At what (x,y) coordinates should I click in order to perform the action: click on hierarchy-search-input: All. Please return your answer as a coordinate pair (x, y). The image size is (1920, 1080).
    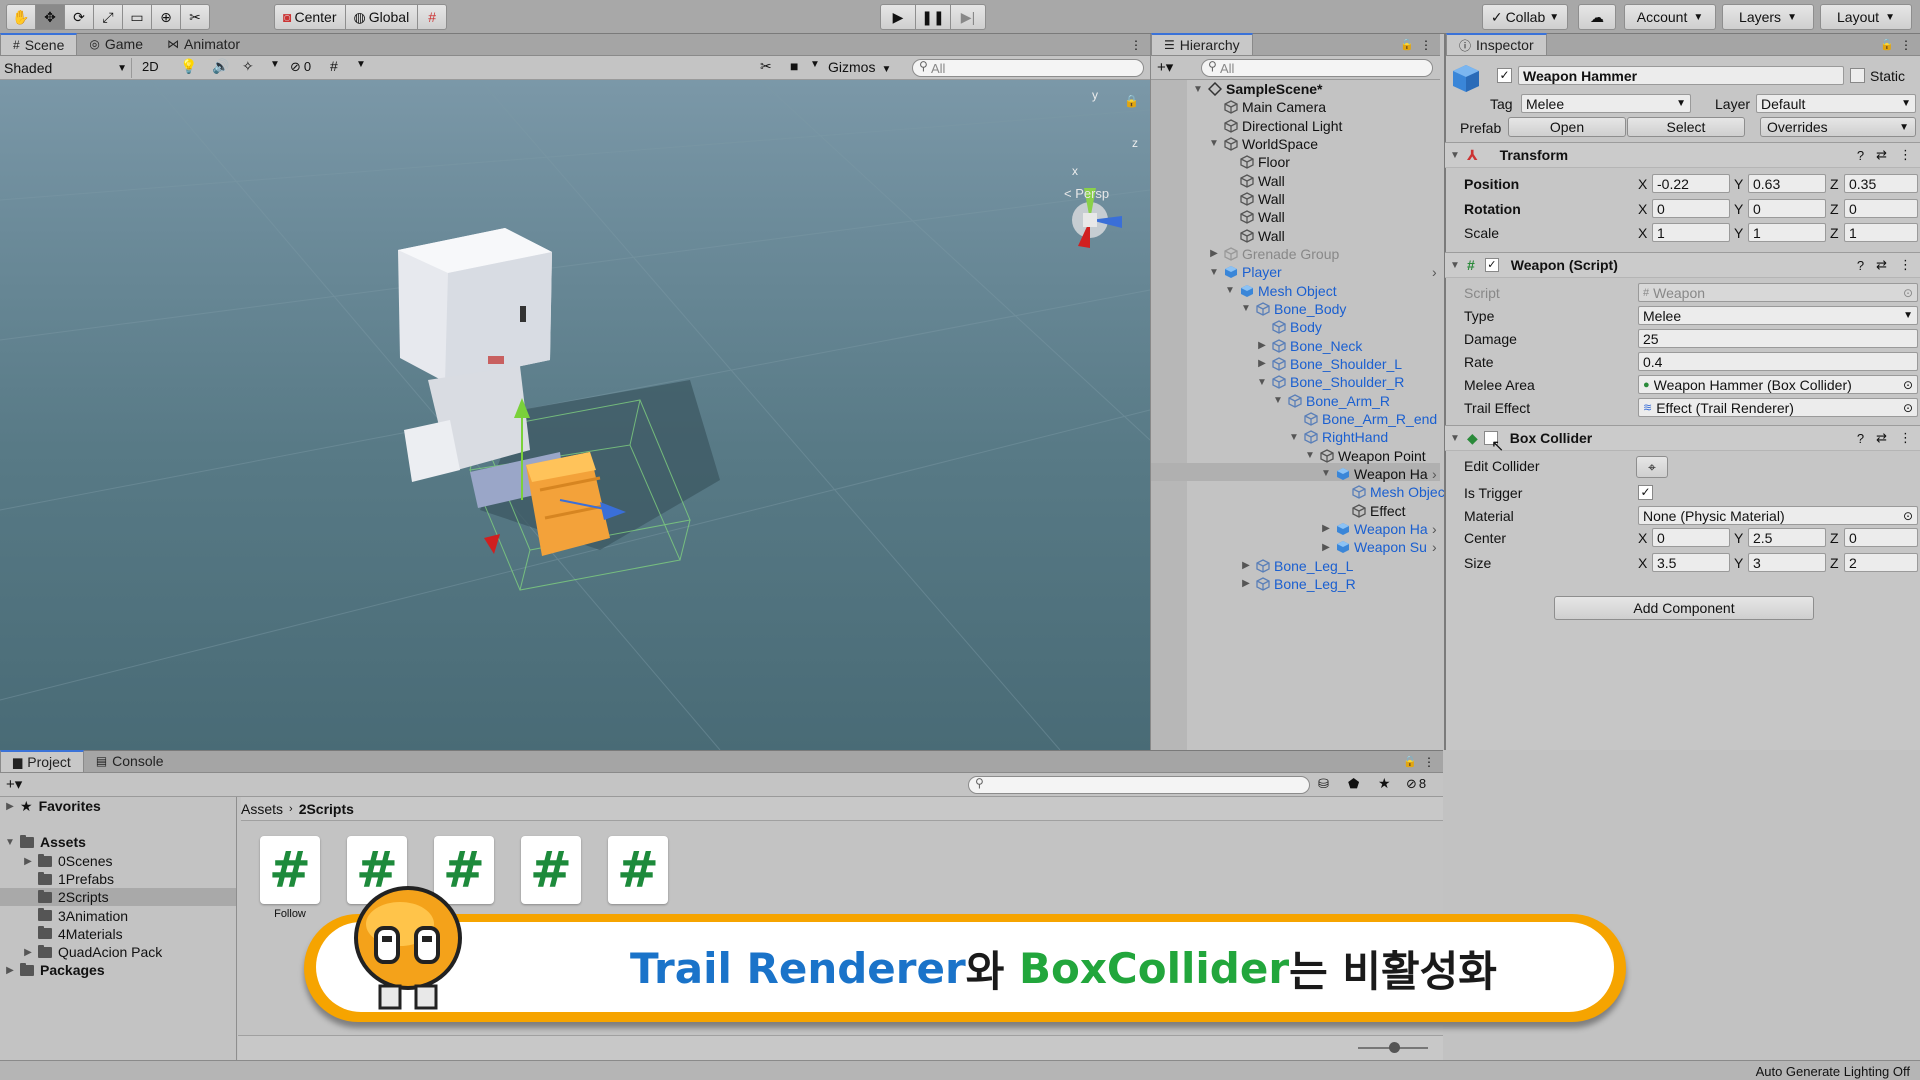
    Looking at the image, I should click on (1317, 68).